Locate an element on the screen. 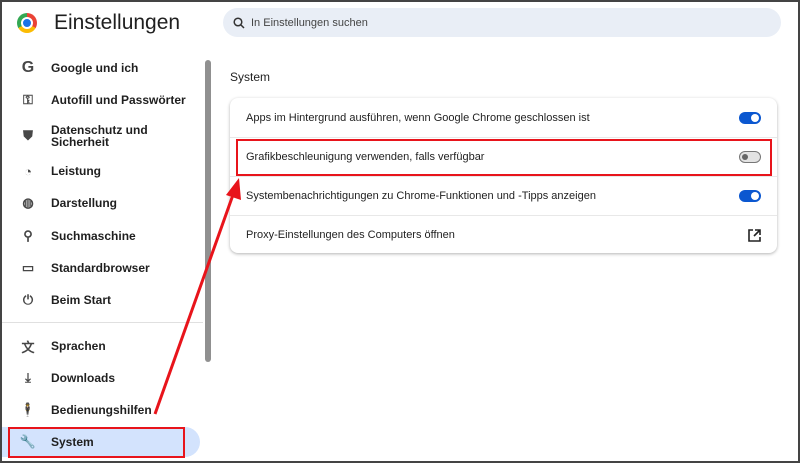  annotation-arrow is located at coordinates (197, 296).